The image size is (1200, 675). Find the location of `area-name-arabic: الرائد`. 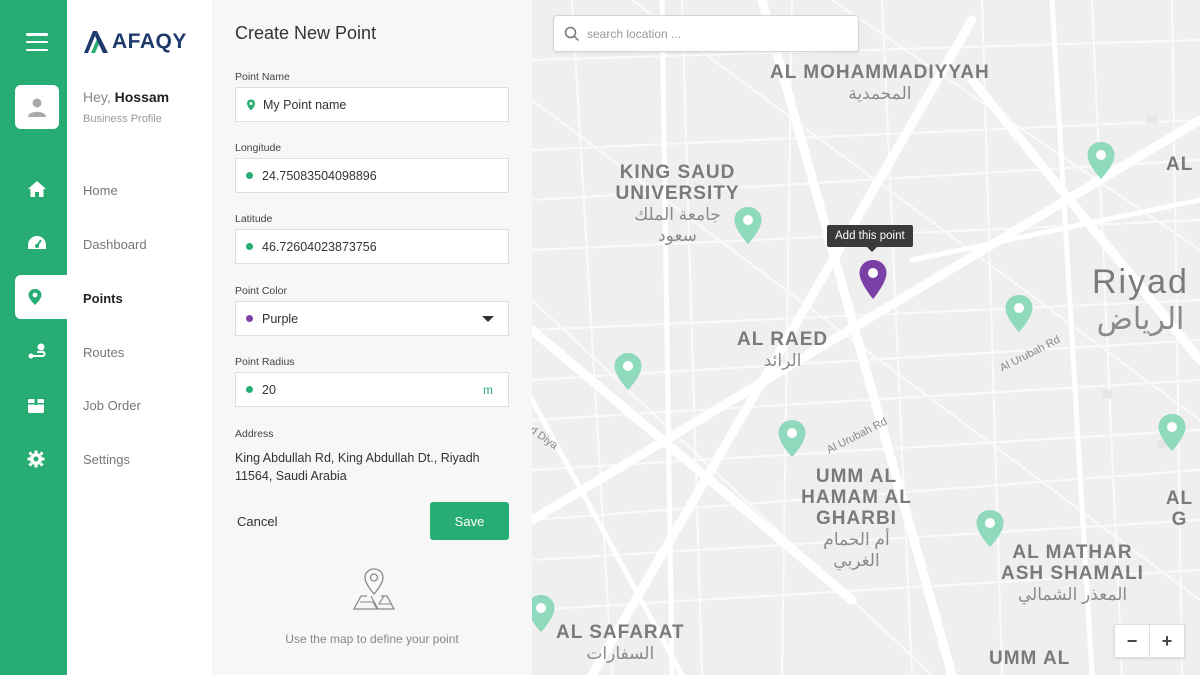

area-name-arabic: الرائد is located at coordinates (782, 360).